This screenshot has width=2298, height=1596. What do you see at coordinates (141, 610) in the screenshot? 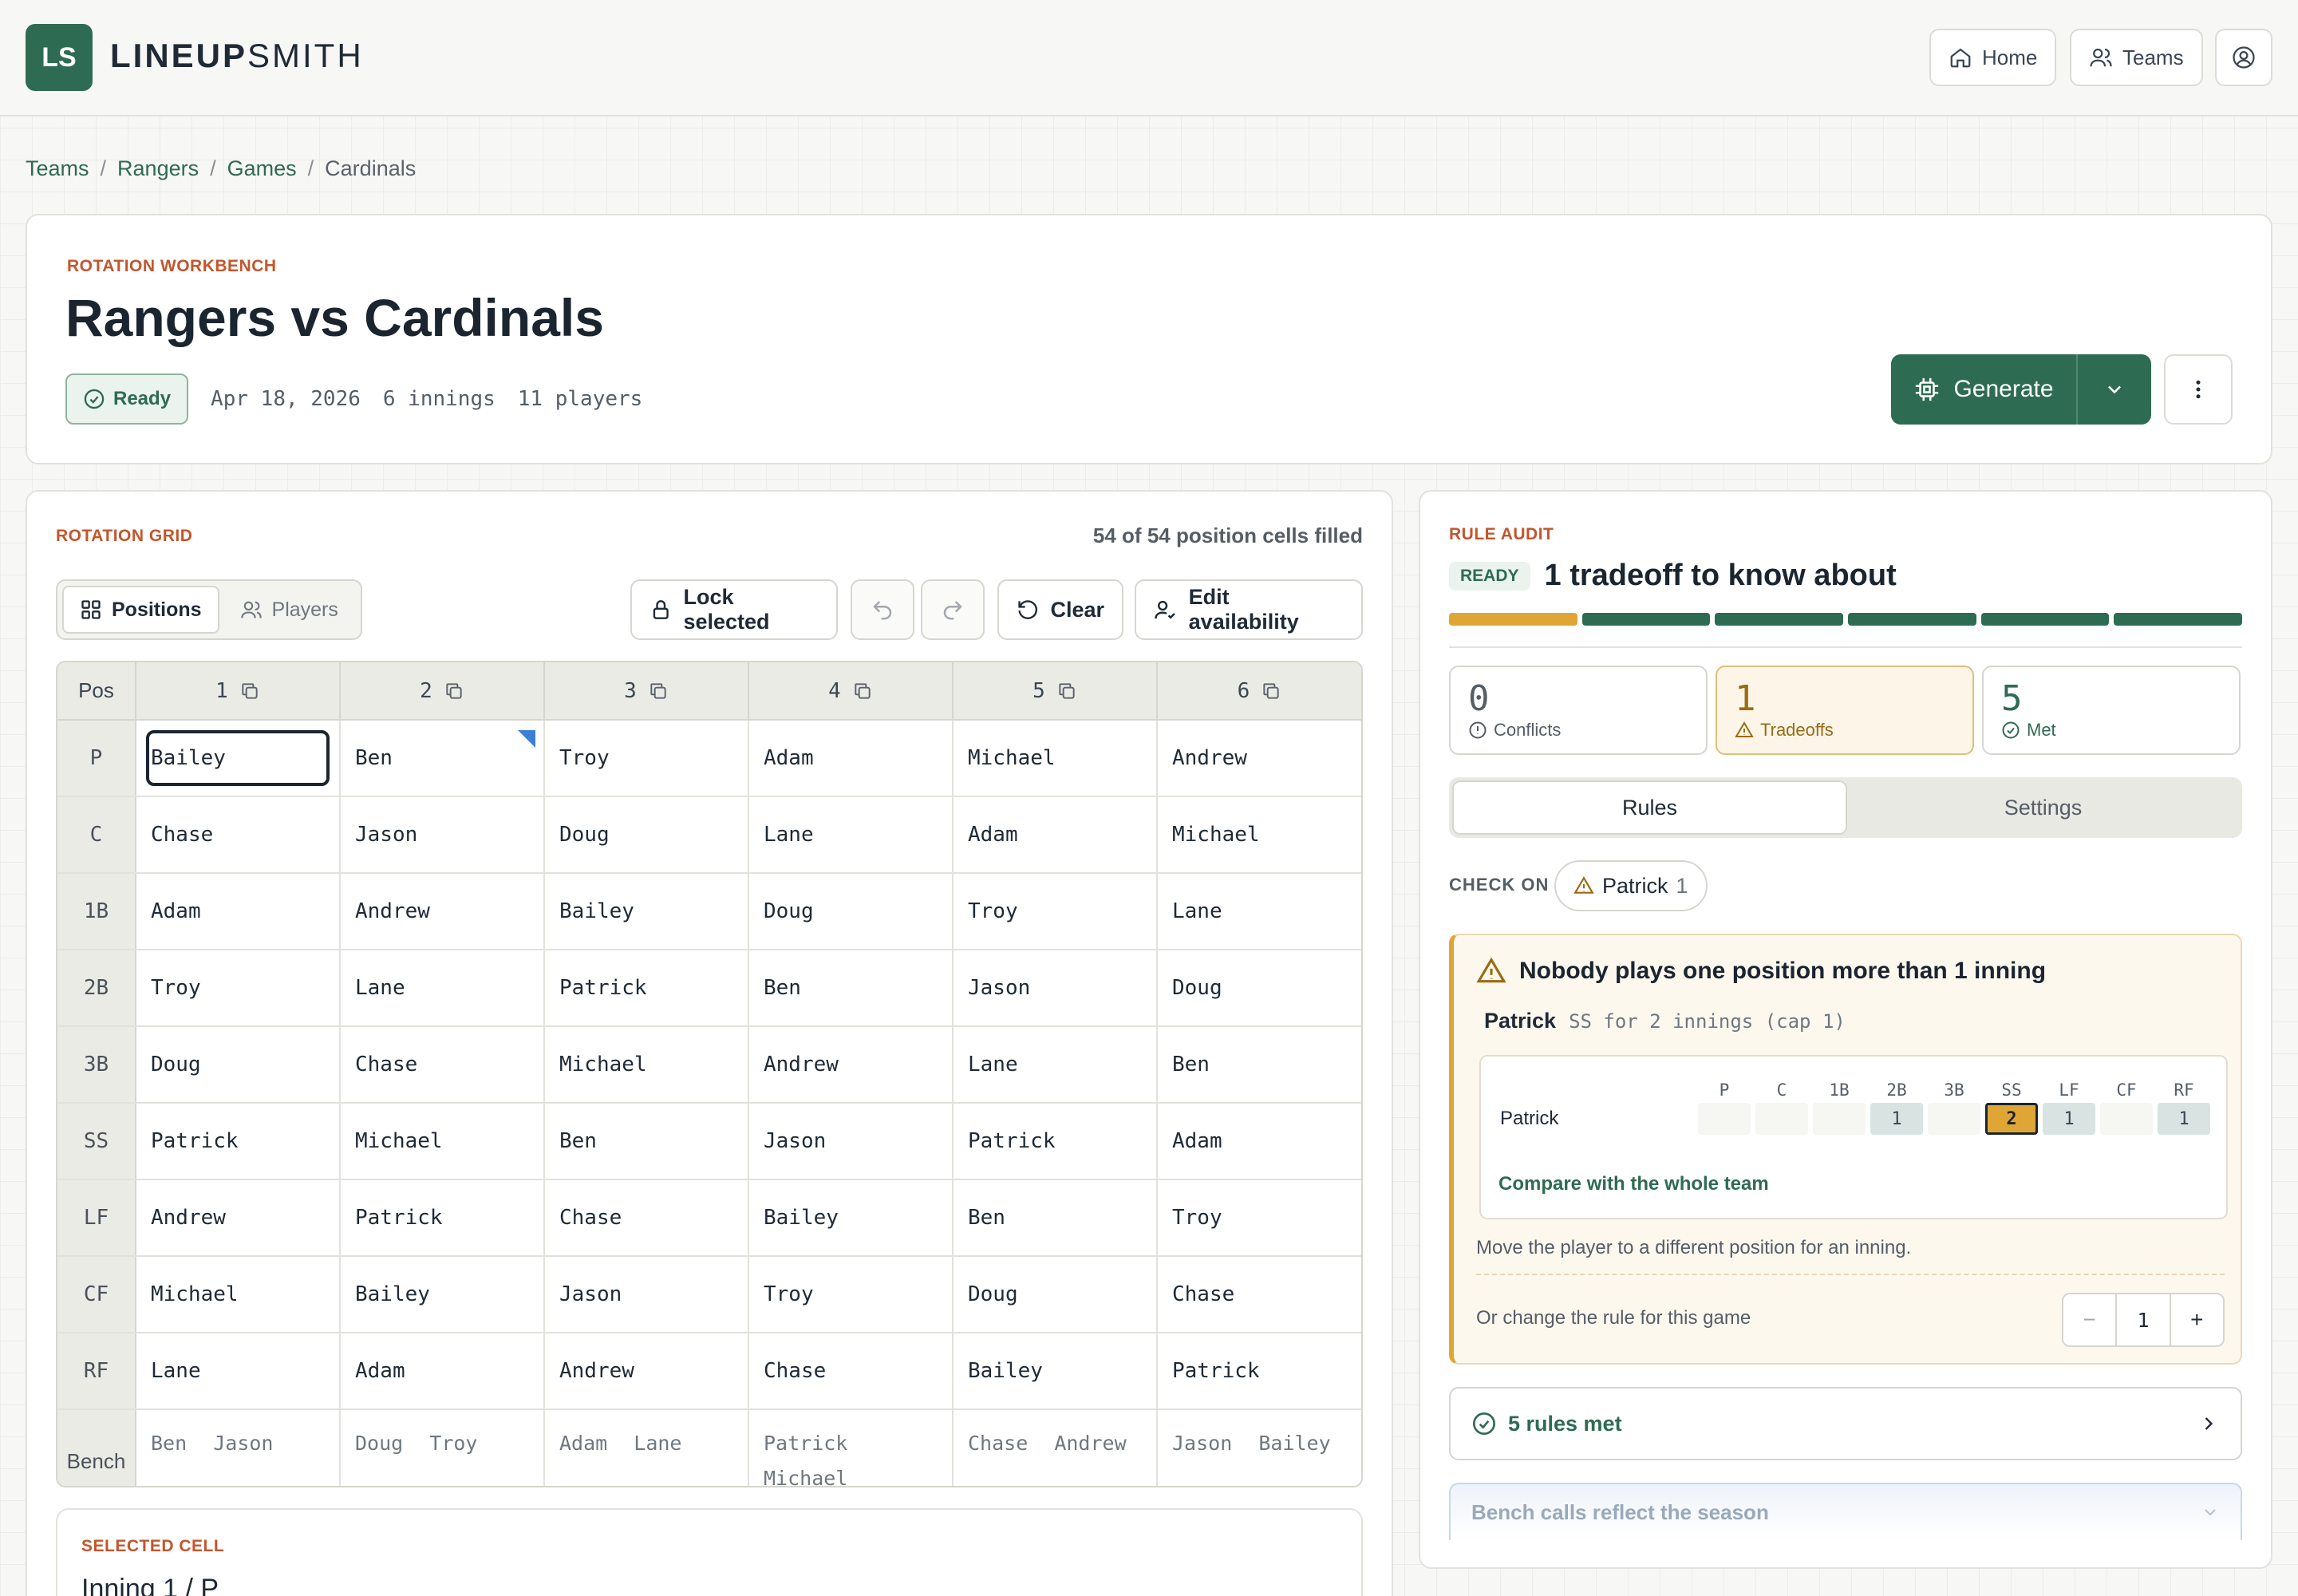
I see `view-positions-tab: Positions` at bounding box center [141, 610].